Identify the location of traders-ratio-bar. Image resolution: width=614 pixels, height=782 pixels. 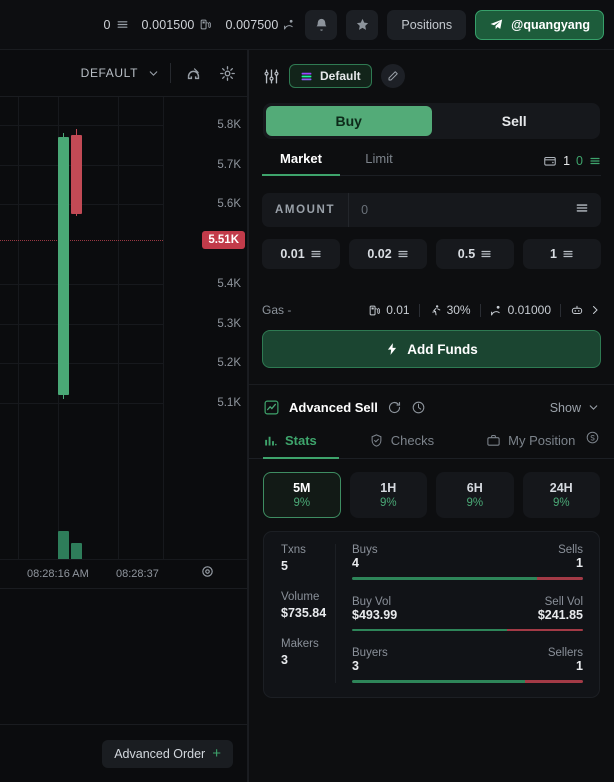
(467, 681).